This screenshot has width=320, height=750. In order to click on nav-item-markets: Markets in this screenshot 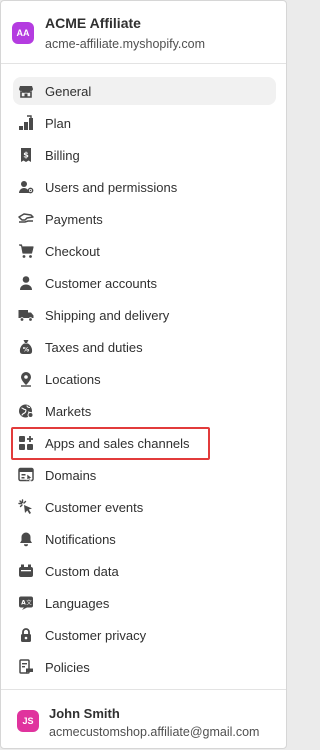, I will do `click(144, 411)`.